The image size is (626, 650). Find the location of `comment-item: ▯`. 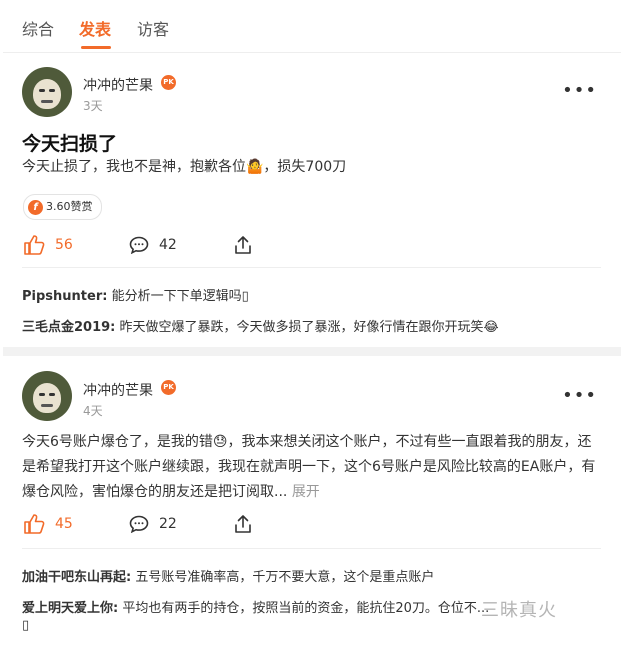

comment-item: ▯ is located at coordinates (25, 625).